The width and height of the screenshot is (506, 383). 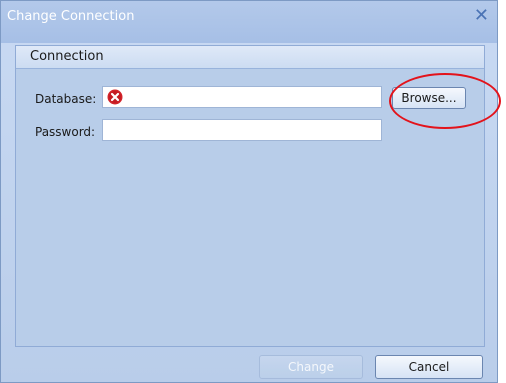 What do you see at coordinates (445, 101) in the screenshot?
I see `annotation-circle` at bounding box center [445, 101].